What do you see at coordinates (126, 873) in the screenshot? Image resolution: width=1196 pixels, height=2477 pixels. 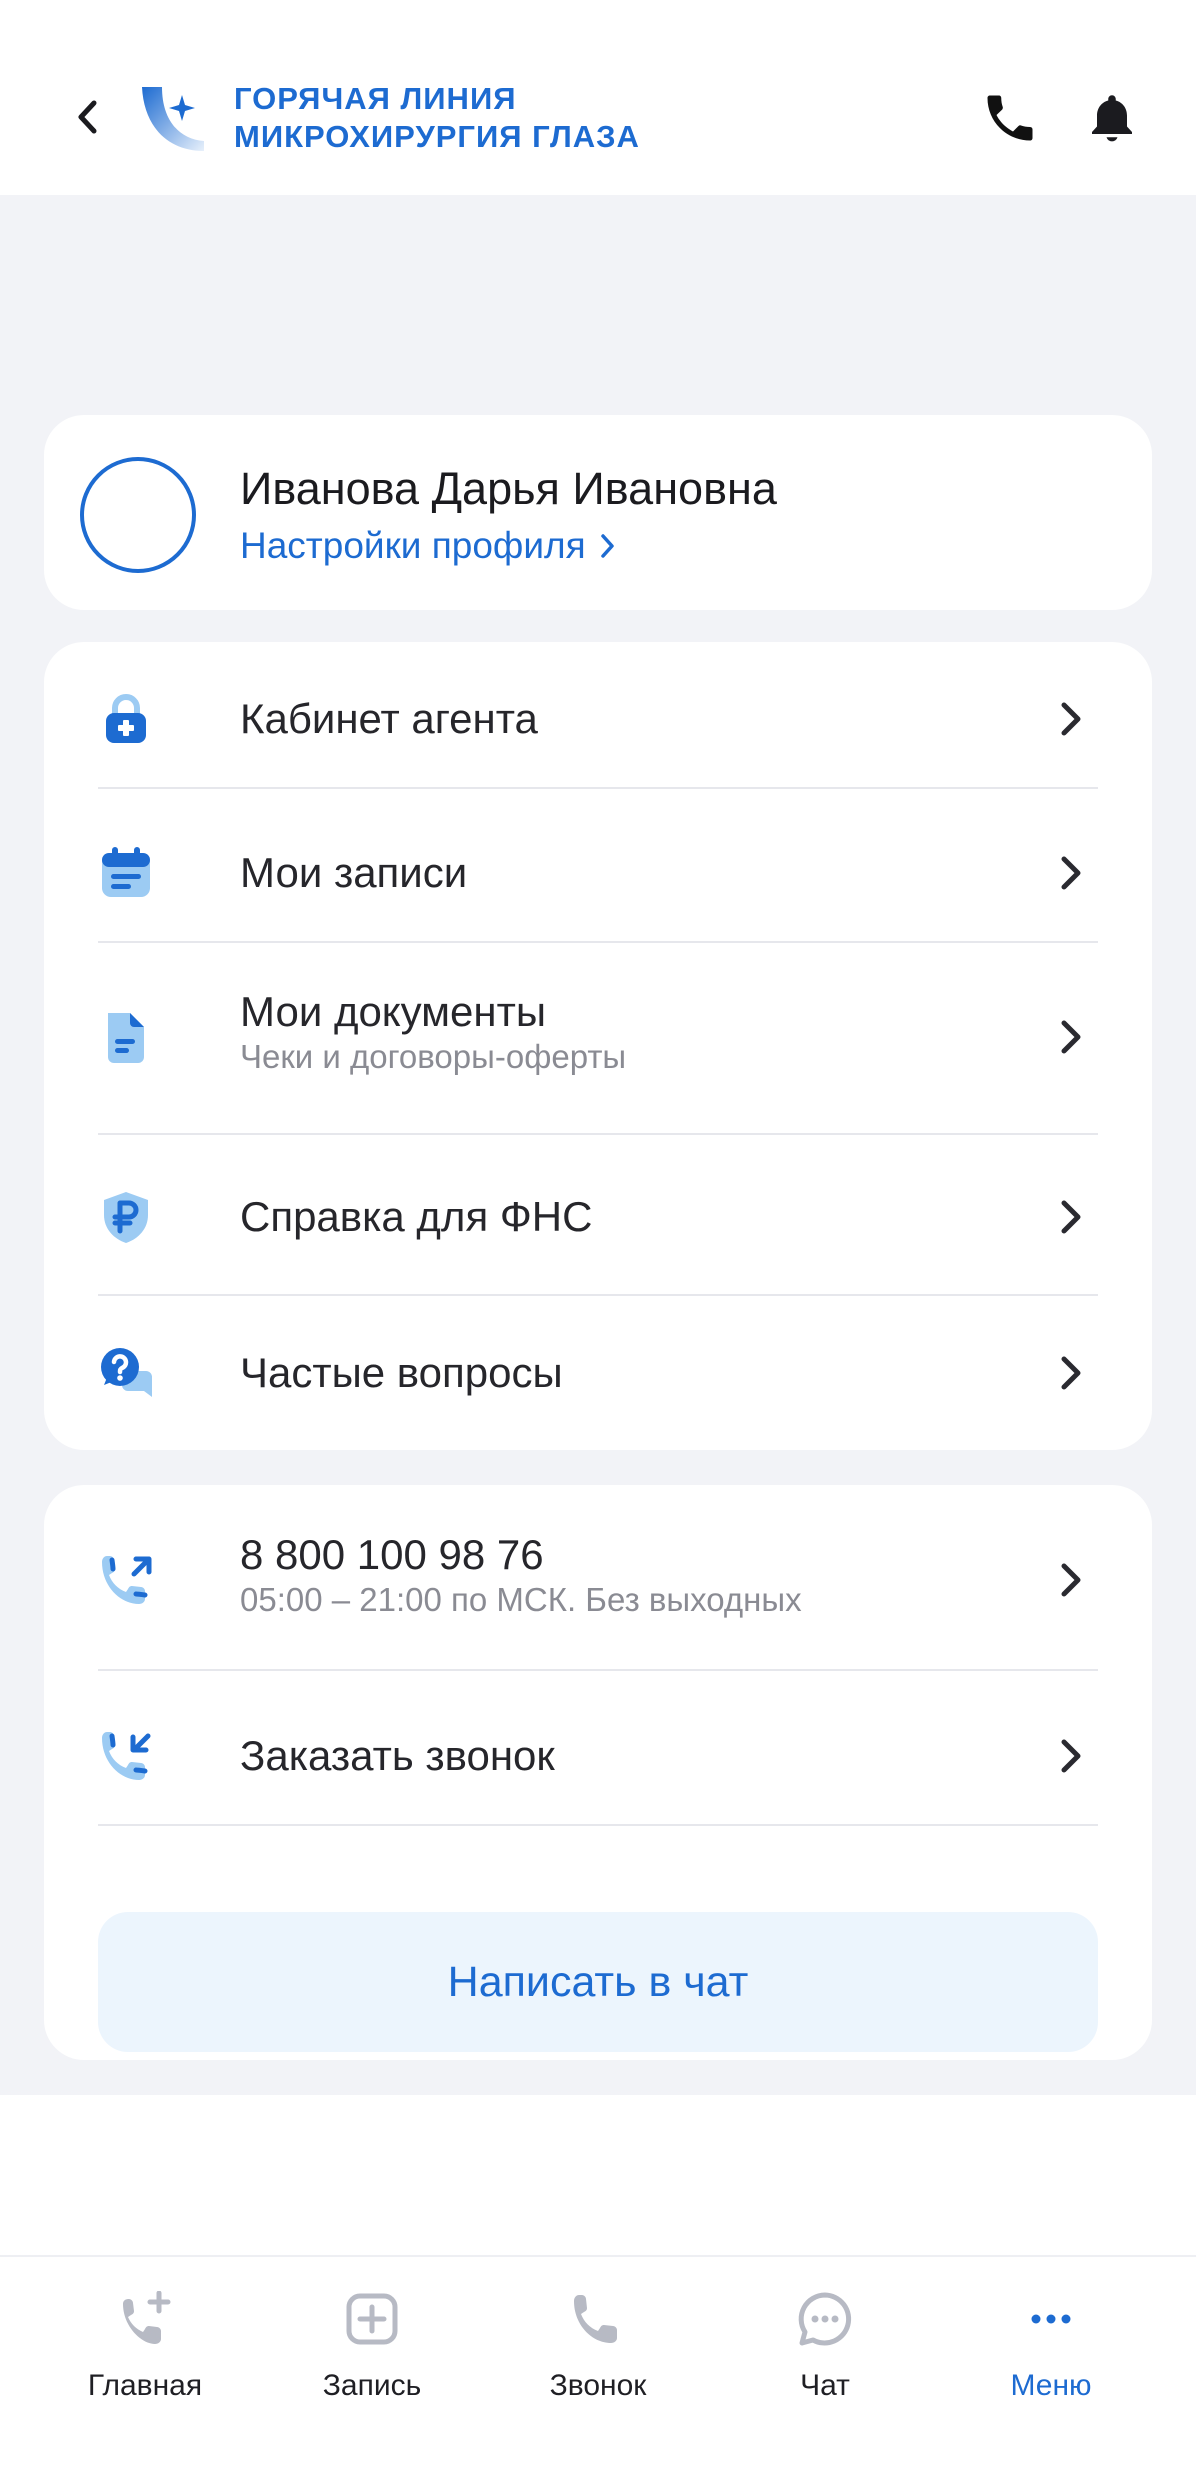 I see `calendar-icon` at bounding box center [126, 873].